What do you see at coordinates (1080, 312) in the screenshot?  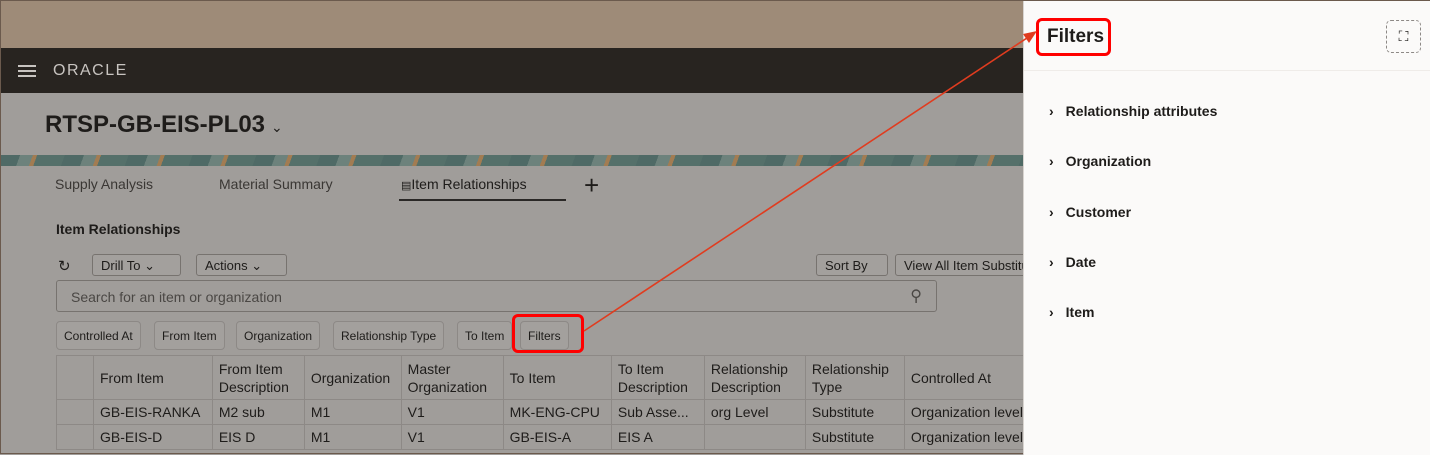 I see `filter-group-label: Item` at bounding box center [1080, 312].